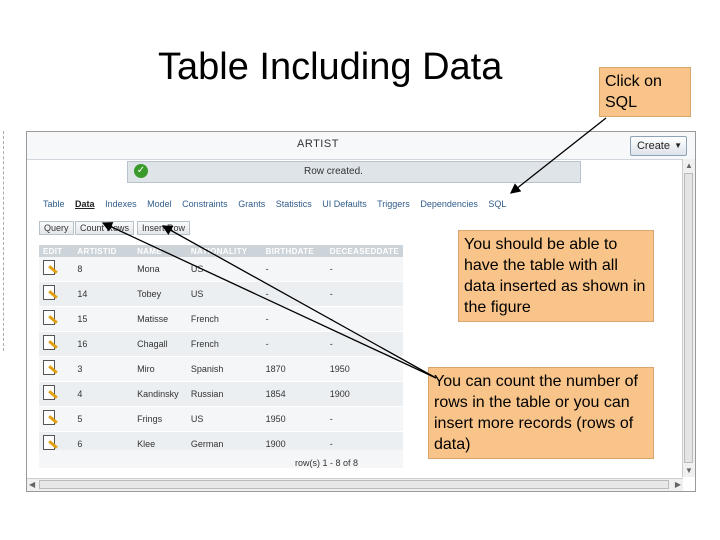 This screenshot has height=540, width=720. What do you see at coordinates (327, 463) in the screenshot?
I see `row-count: row(s) 1 - 8 of 8` at bounding box center [327, 463].